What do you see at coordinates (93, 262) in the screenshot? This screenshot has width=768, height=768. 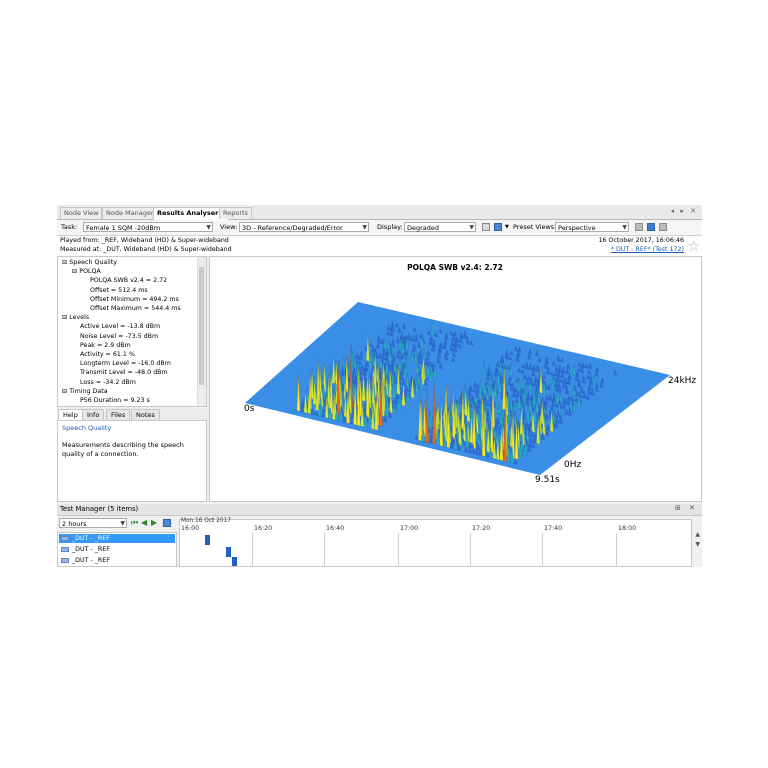 I see `tree-item-label: Speech Quality` at bounding box center [93, 262].